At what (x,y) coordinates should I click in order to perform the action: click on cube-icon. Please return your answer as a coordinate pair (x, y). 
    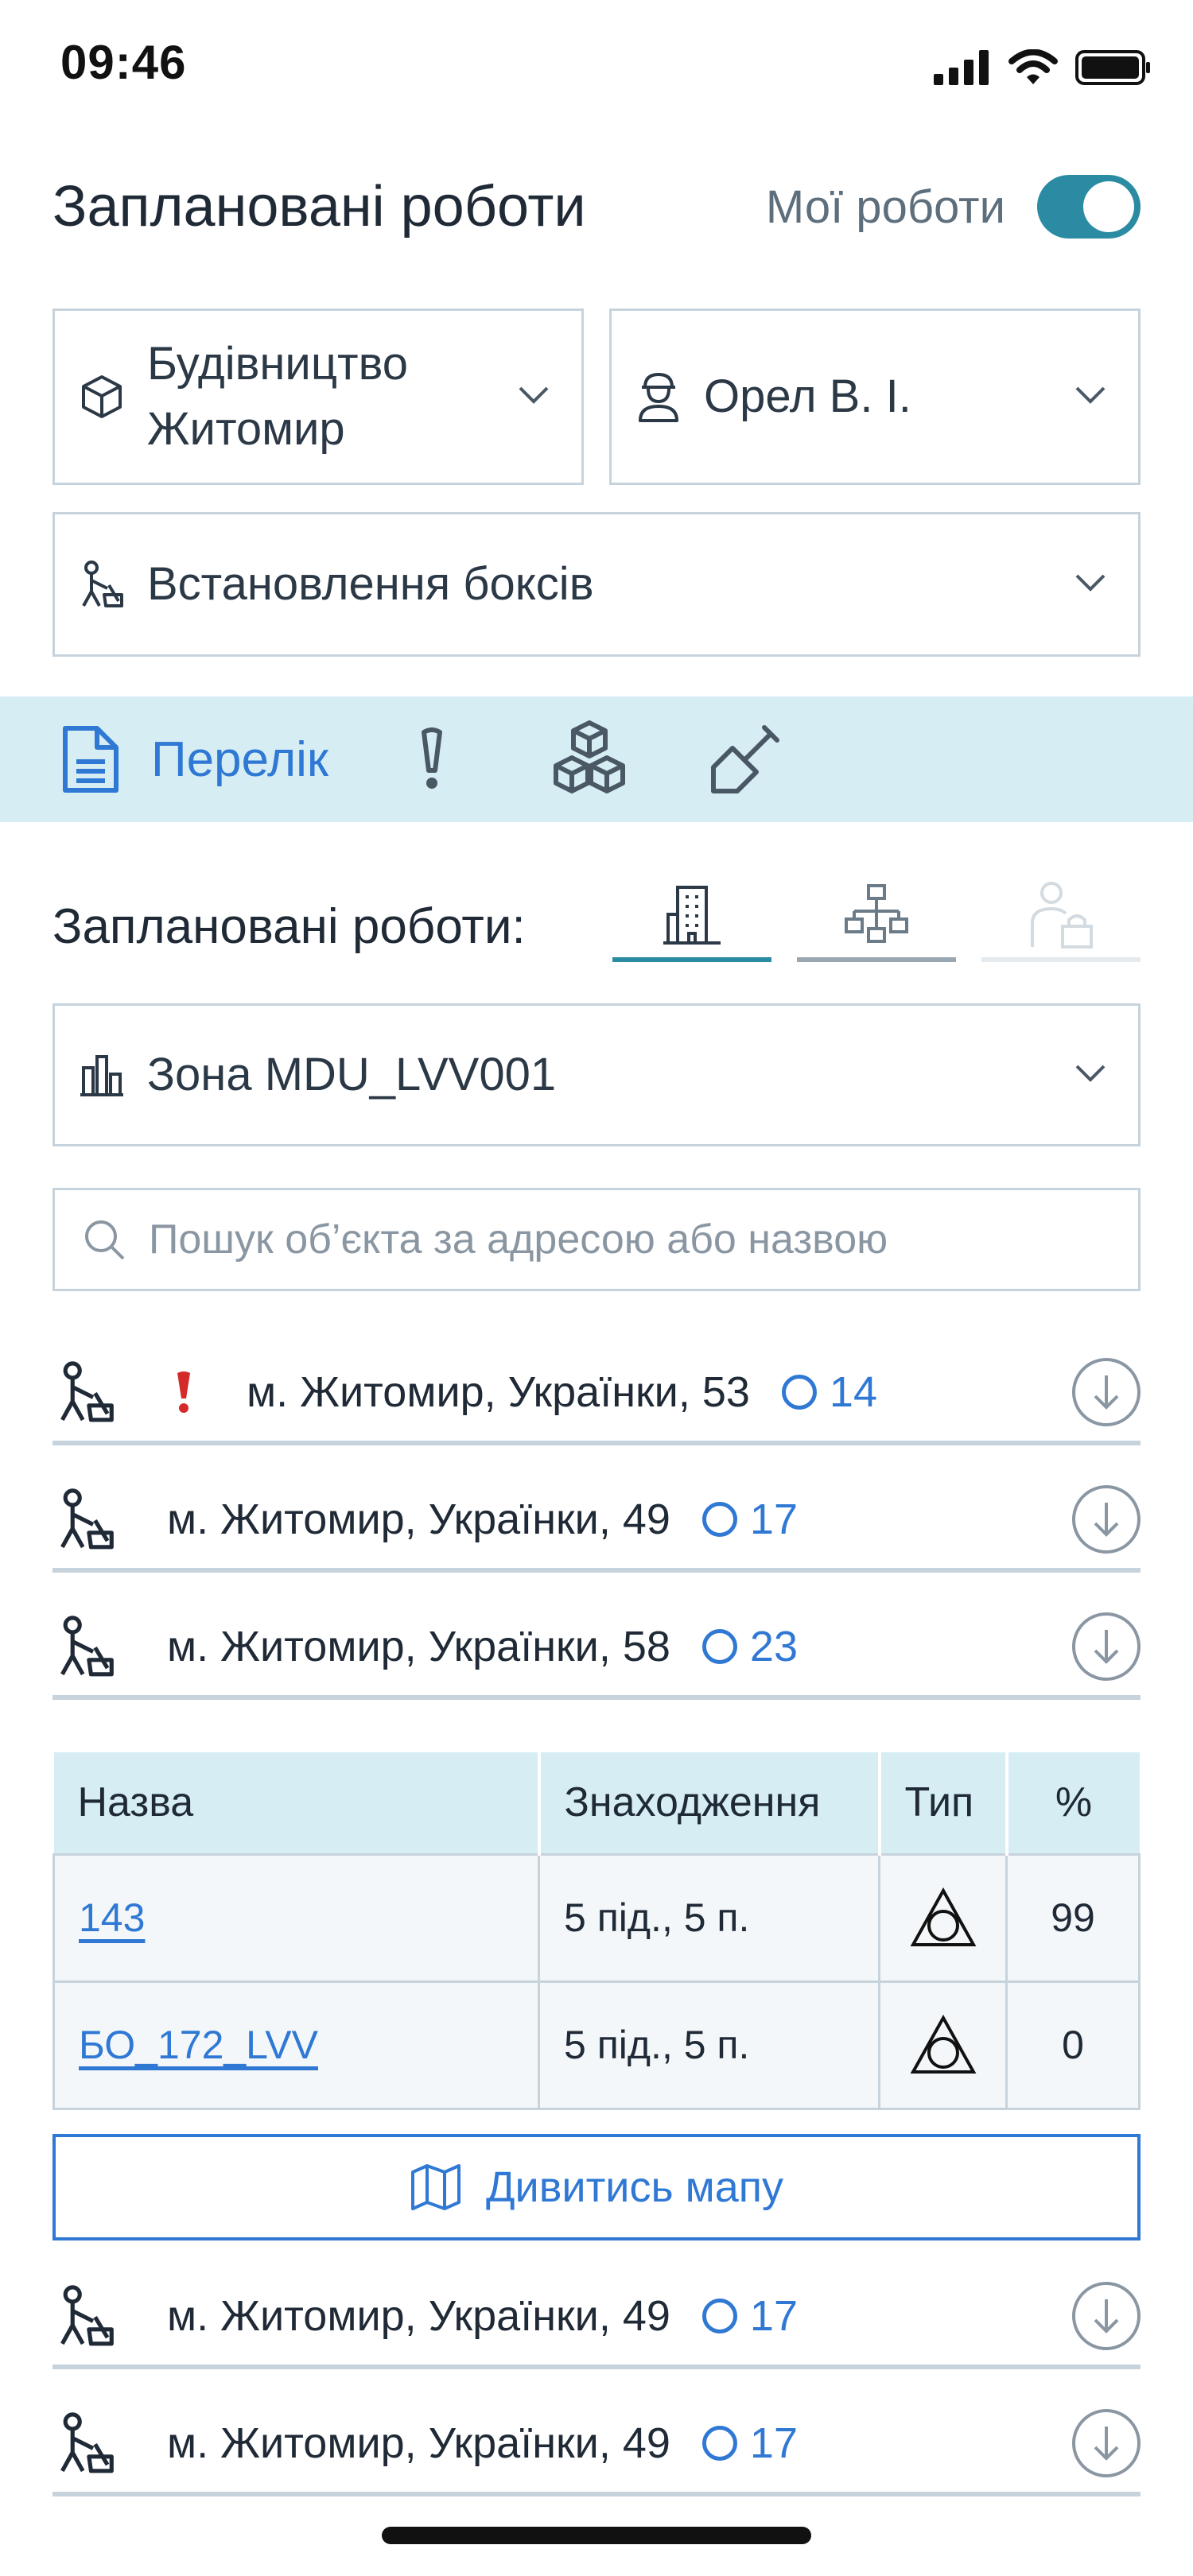
    Looking at the image, I should click on (102, 396).